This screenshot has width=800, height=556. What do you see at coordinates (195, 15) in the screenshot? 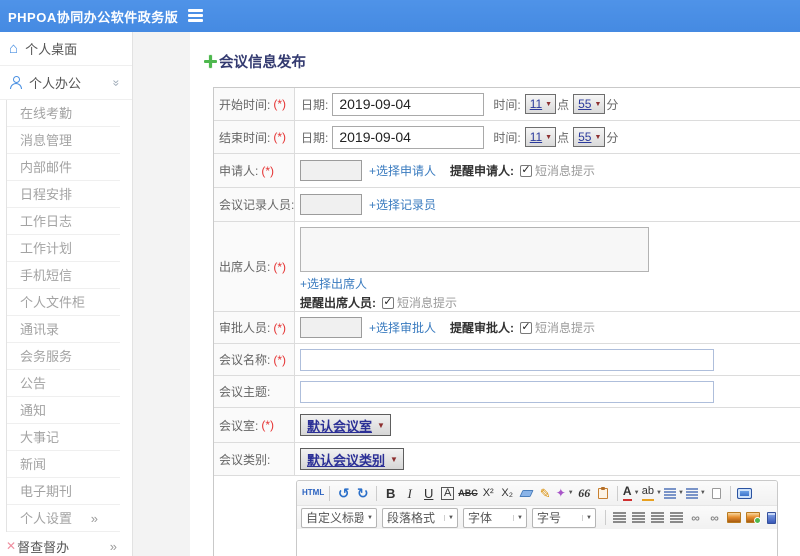
I see `hamburger-menu-icon` at bounding box center [195, 15].